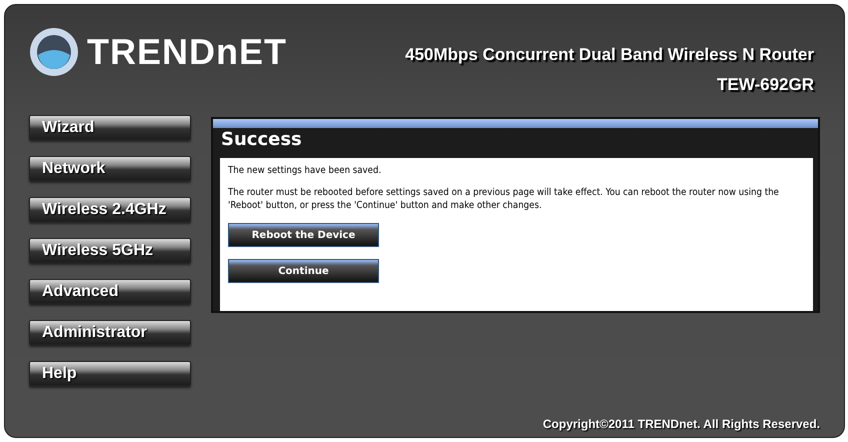 This screenshot has width=848, height=442. Describe the element at coordinates (261, 140) in the screenshot. I see `panel-title: Success` at that location.